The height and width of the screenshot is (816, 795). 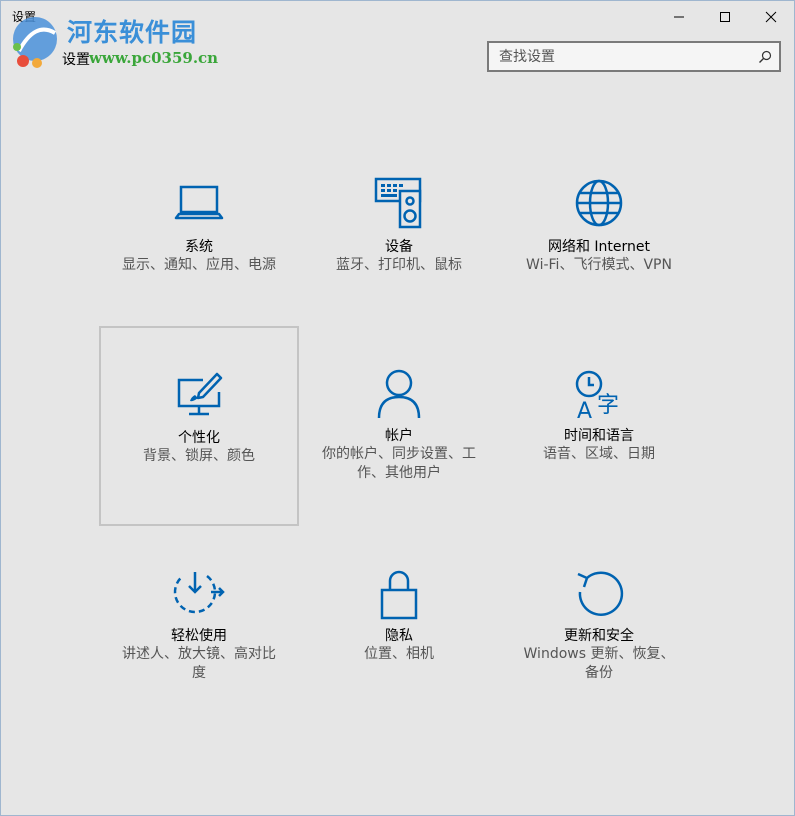 What do you see at coordinates (399, 426) in the screenshot?
I see `tile-accounts: 帐户 你的帐户、同步设置、工作、其他用户` at bounding box center [399, 426].